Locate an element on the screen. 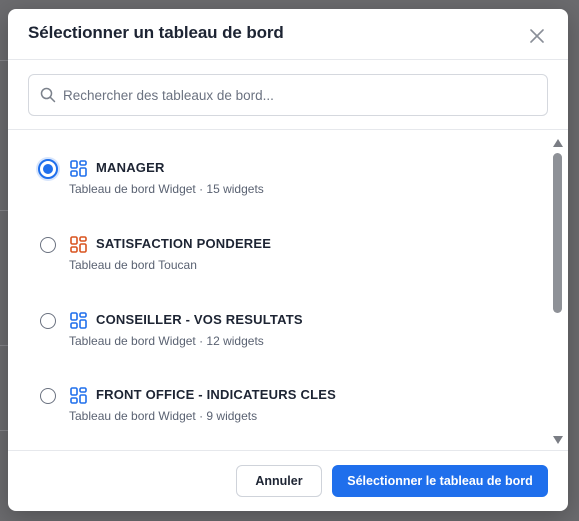 This screenshot has height=521, width=579. search-box is located at coordinates (288, 95).